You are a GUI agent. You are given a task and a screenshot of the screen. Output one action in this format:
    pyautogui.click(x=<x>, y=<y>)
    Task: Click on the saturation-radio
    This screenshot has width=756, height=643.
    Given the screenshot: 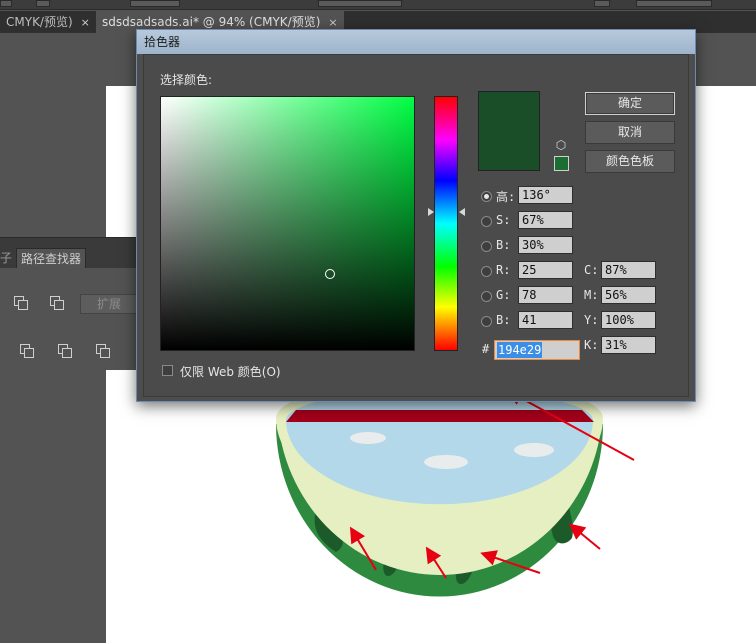 What is the action you would take?
    pyautogui.click(x=486, y=221)
    